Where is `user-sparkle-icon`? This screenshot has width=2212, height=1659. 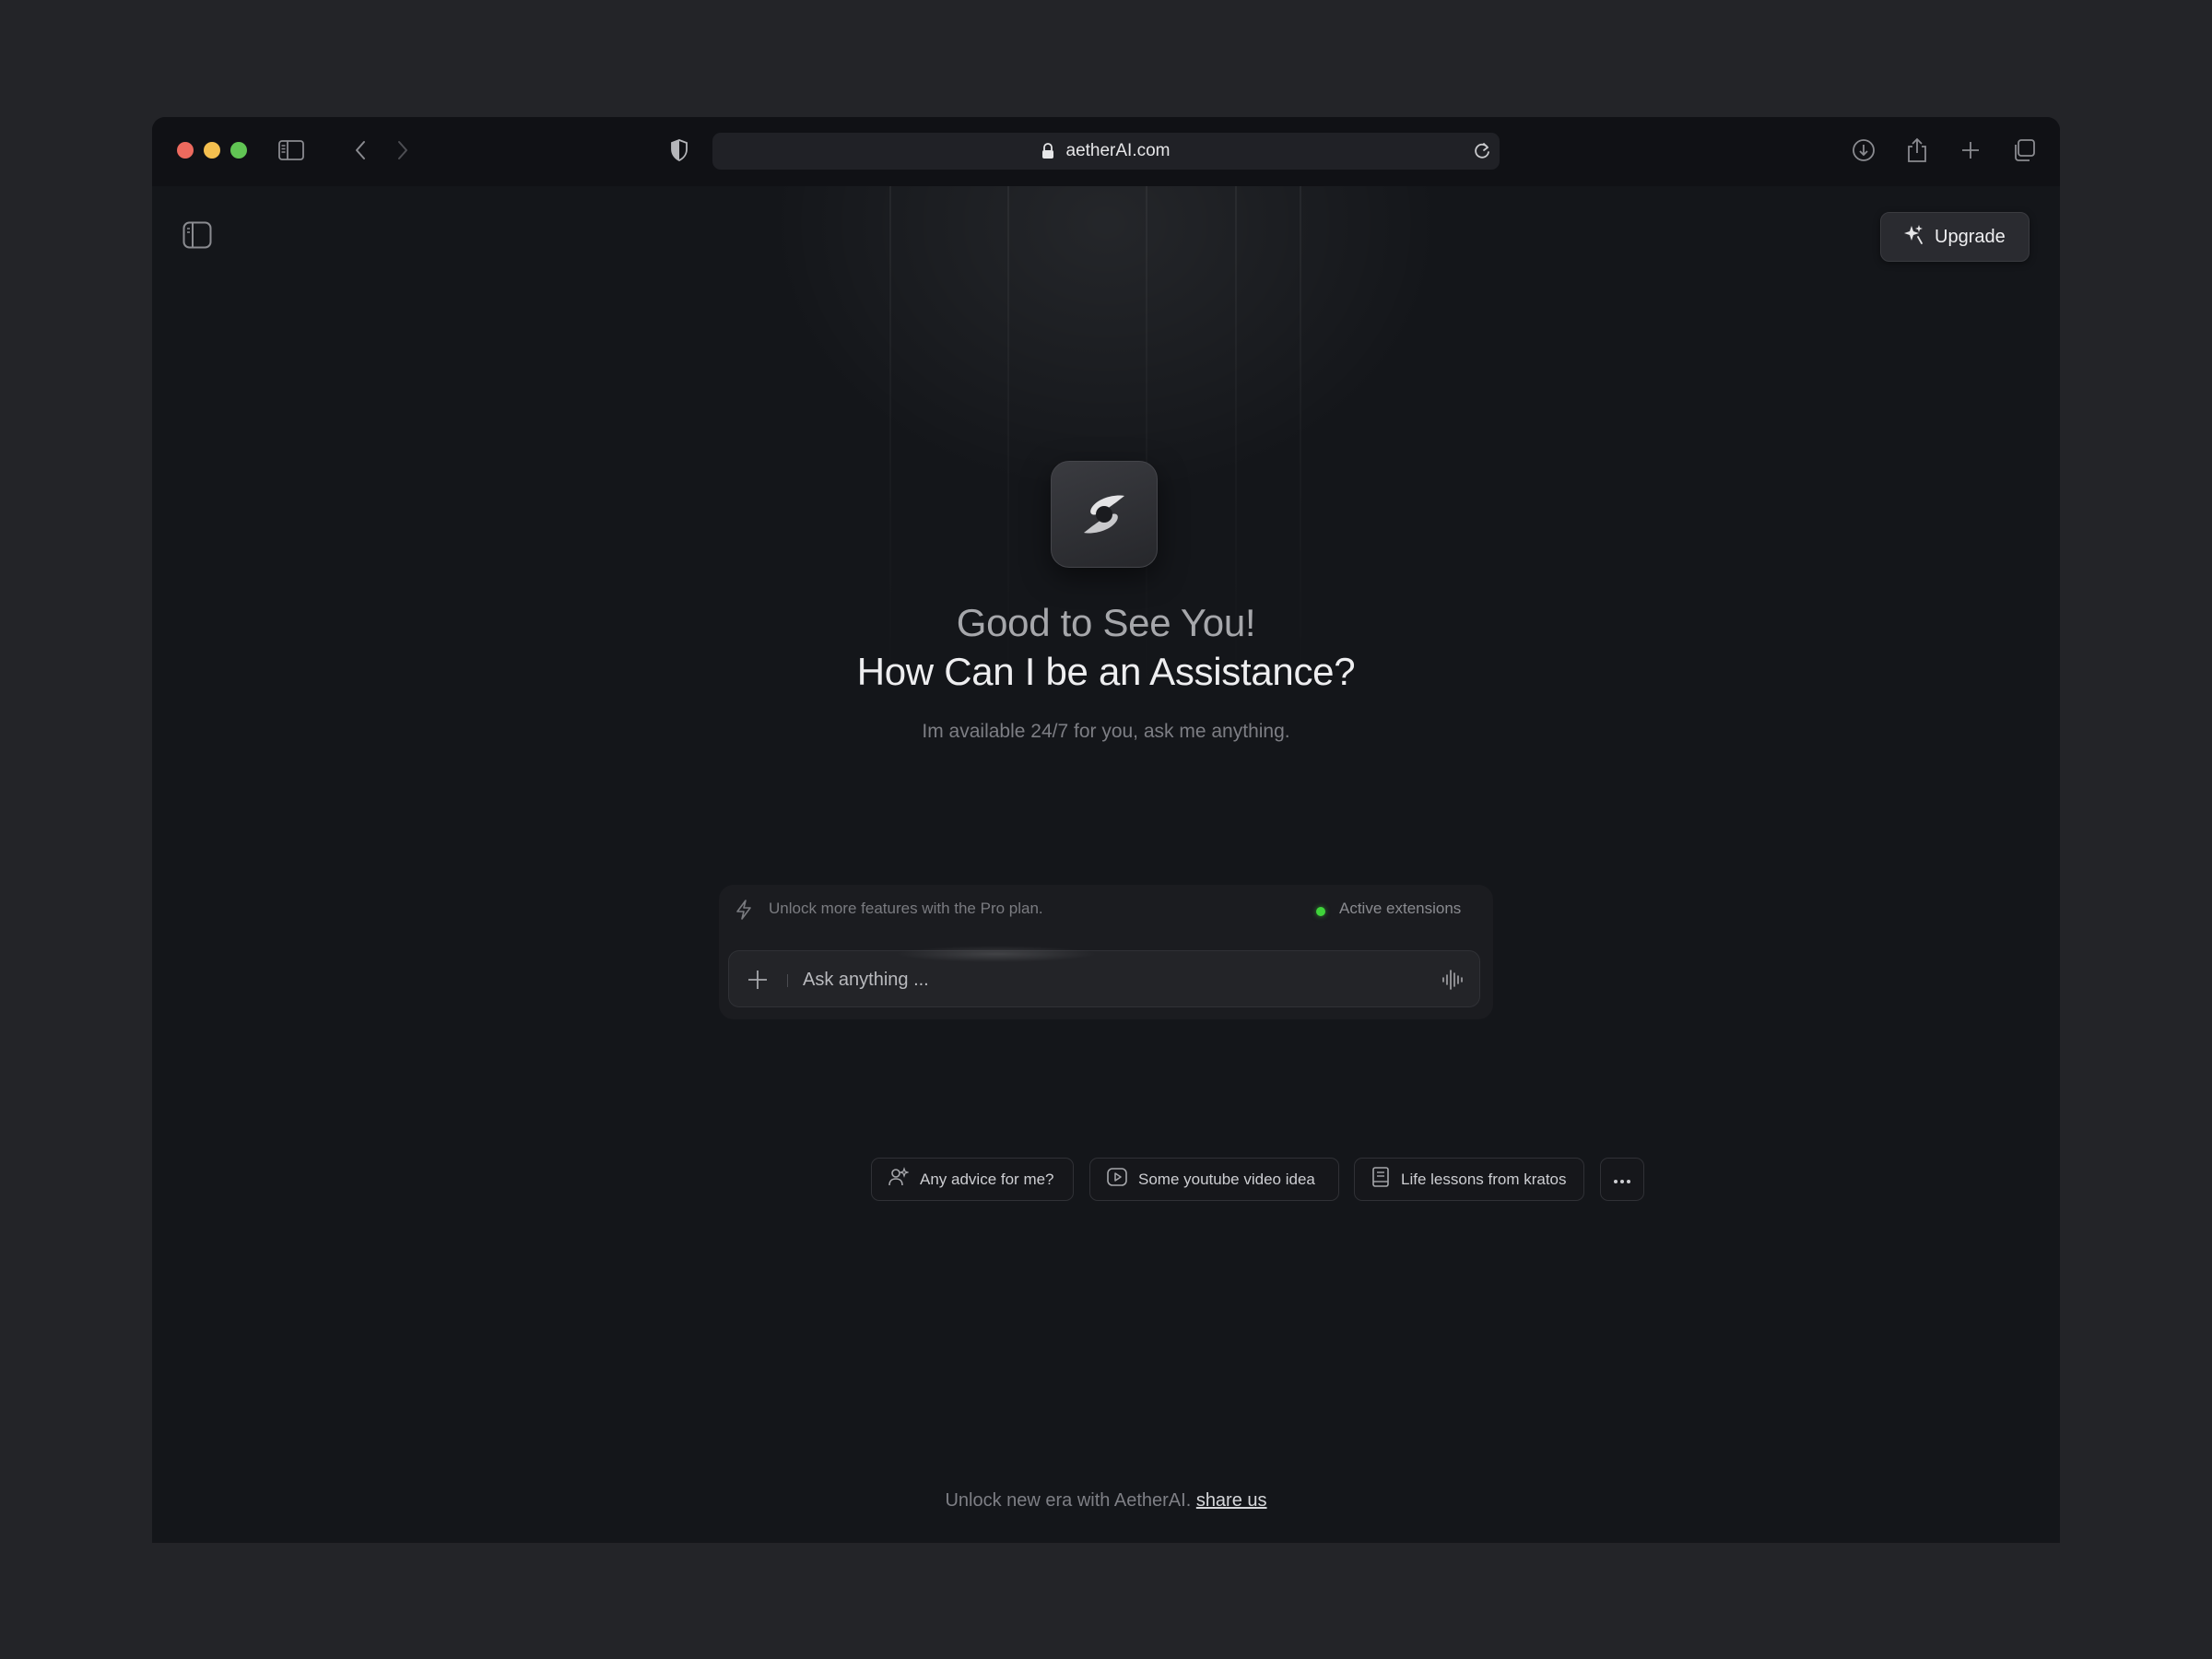
user-sparkle-icon is located at coordinates (899, 1179).